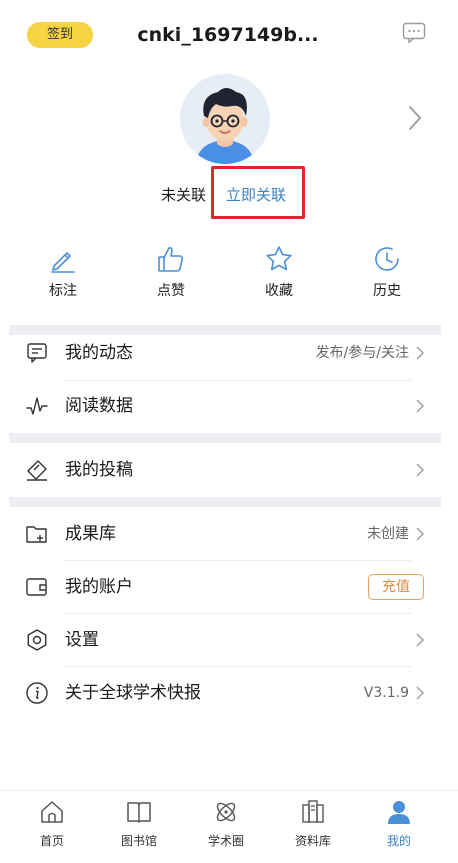  I want to click on wave-chart-icon, so click(37, 406).